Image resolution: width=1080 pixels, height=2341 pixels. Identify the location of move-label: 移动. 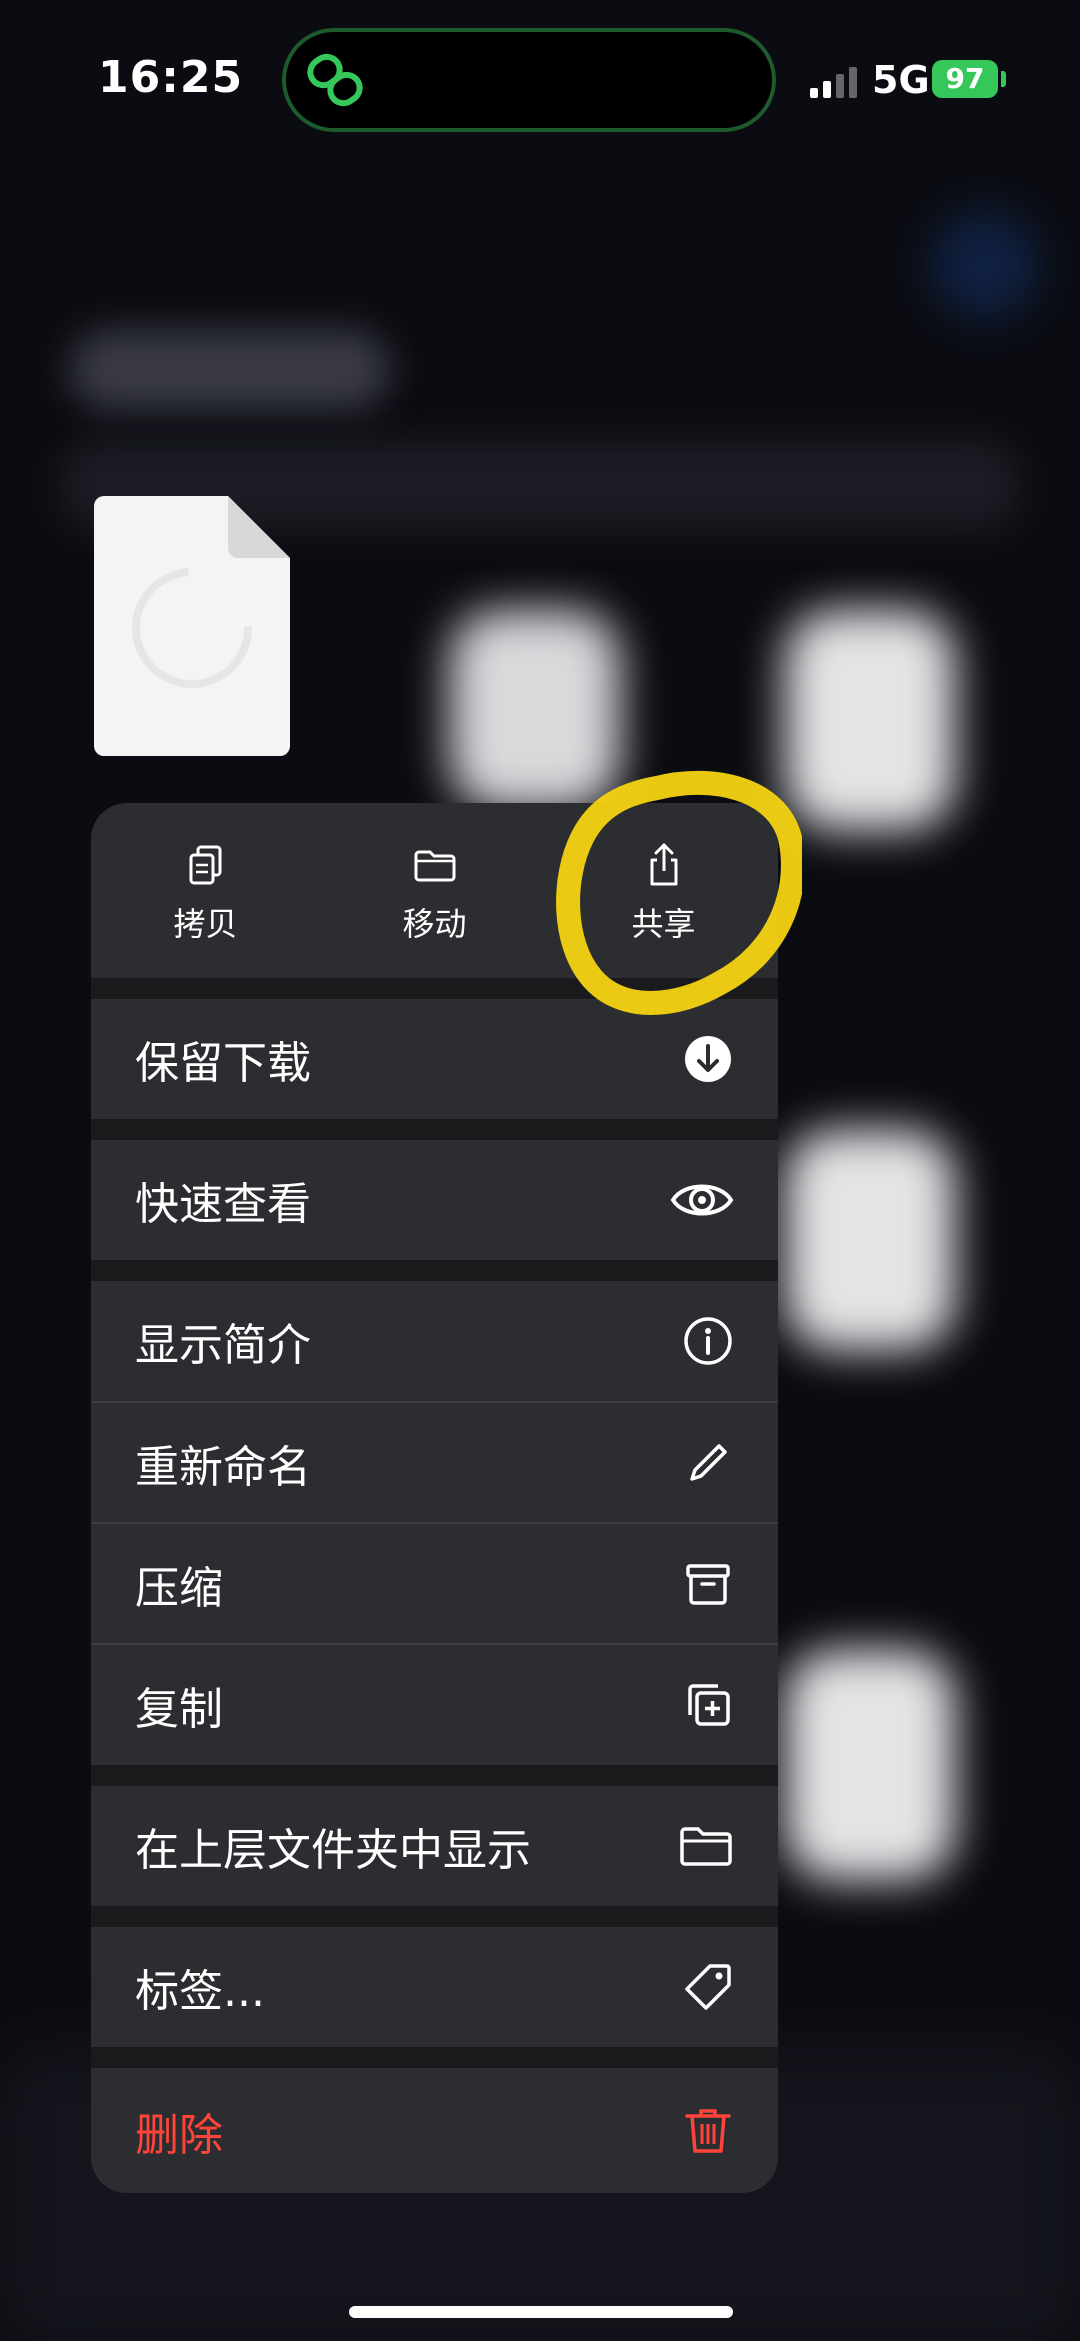
(434, 924).